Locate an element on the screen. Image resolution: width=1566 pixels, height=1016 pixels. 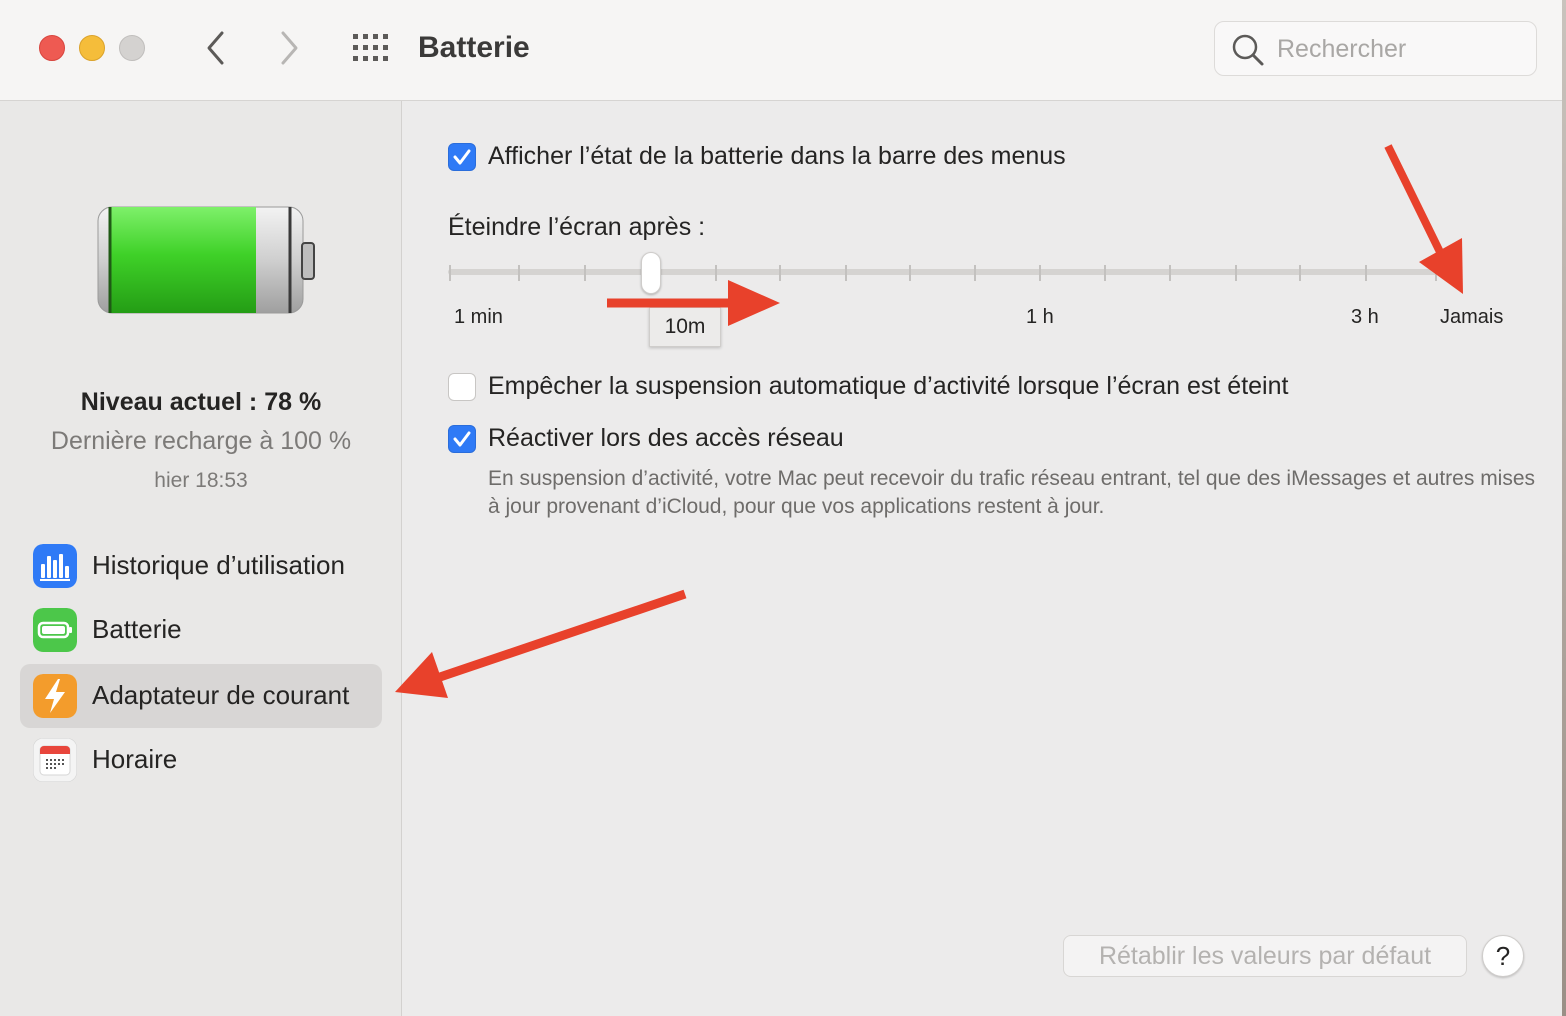
window-title: Batterie is located at coordinates (474, 47).